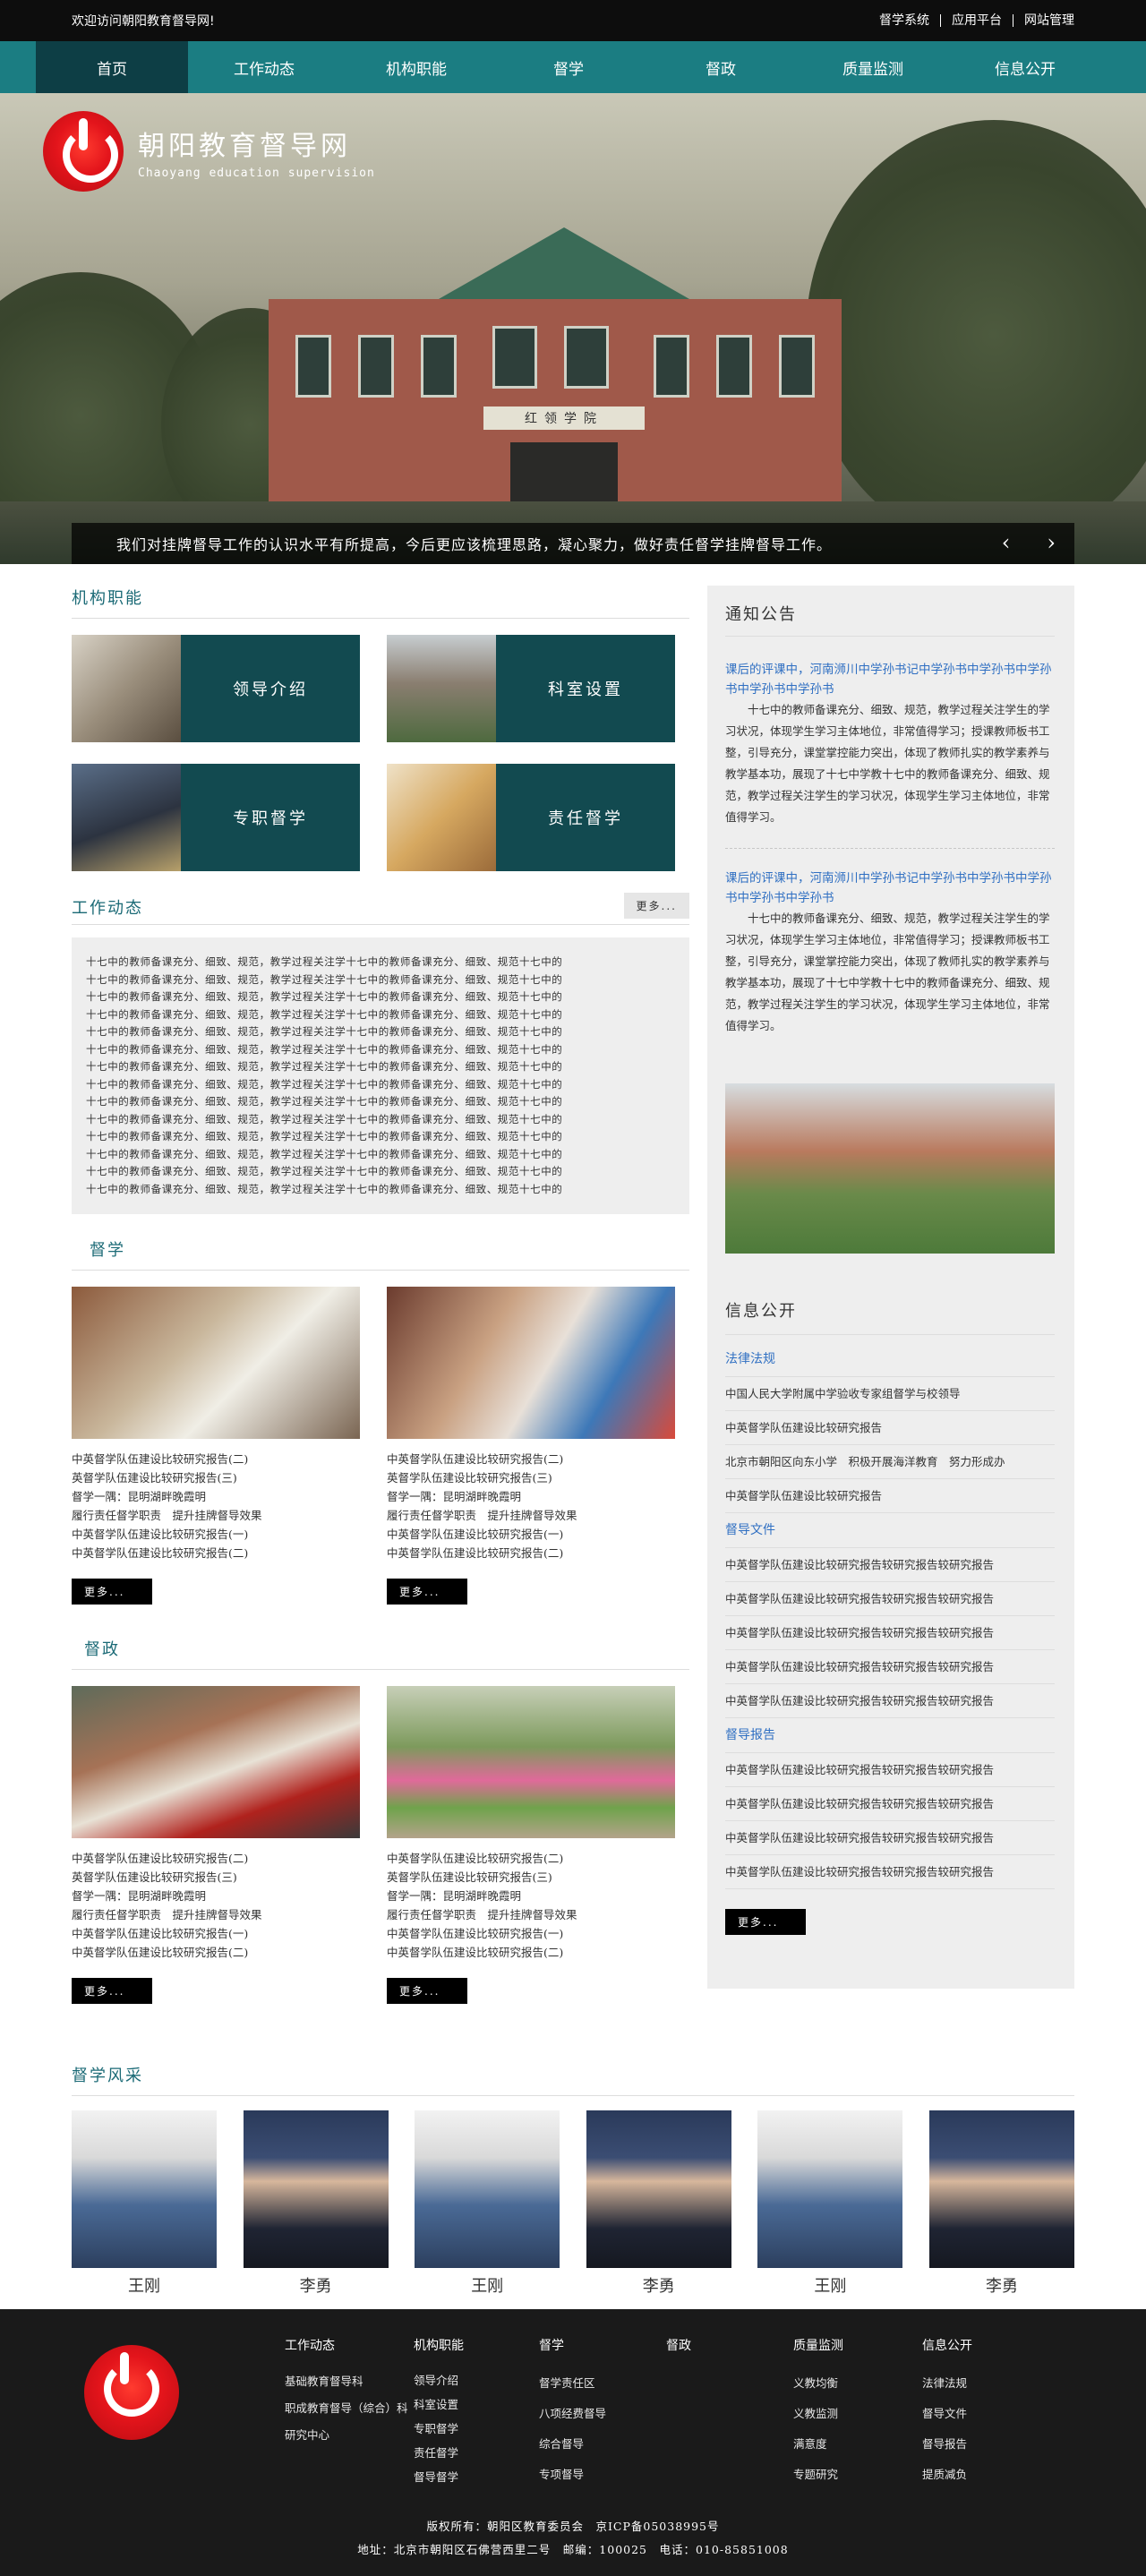 This screenshot has height=2576, width=1146. Describe the element at coordinates (890, 1360) in the screenshot. I see `info-sub-laws: 法律法规` at that location.